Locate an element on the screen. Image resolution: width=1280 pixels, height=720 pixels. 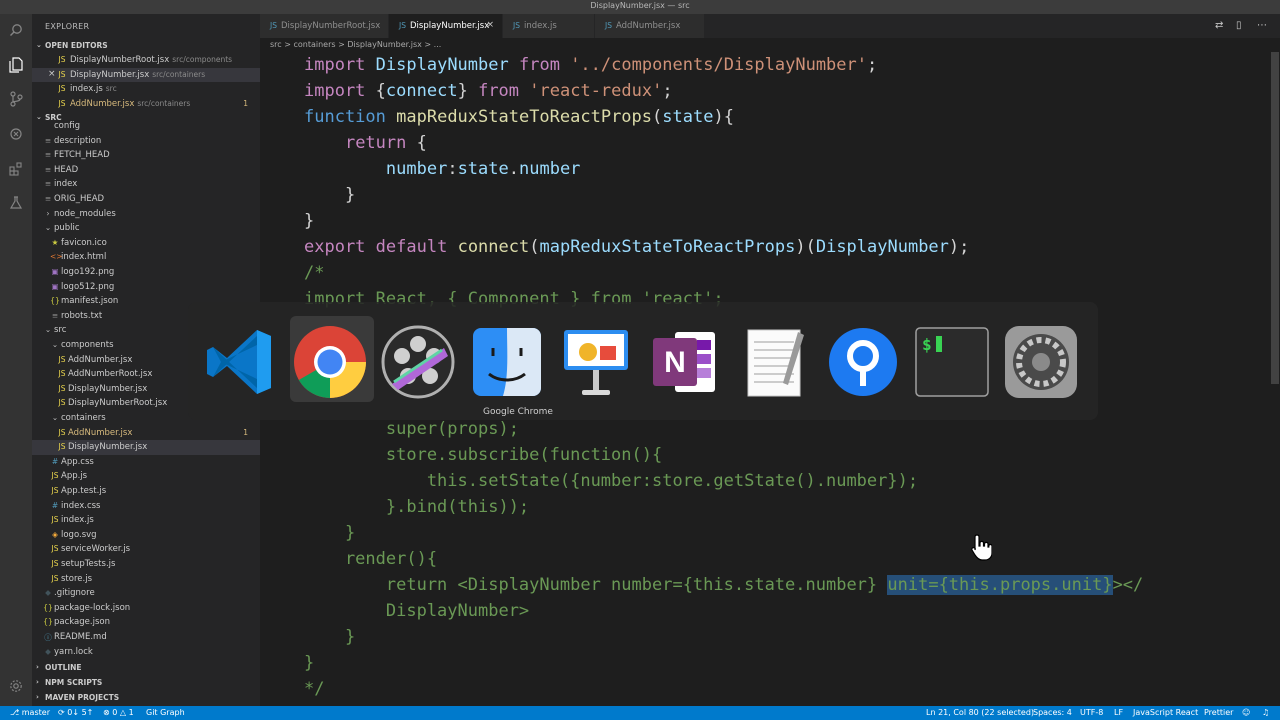
file-name: robots.txt is located at coordinates (82, 315).